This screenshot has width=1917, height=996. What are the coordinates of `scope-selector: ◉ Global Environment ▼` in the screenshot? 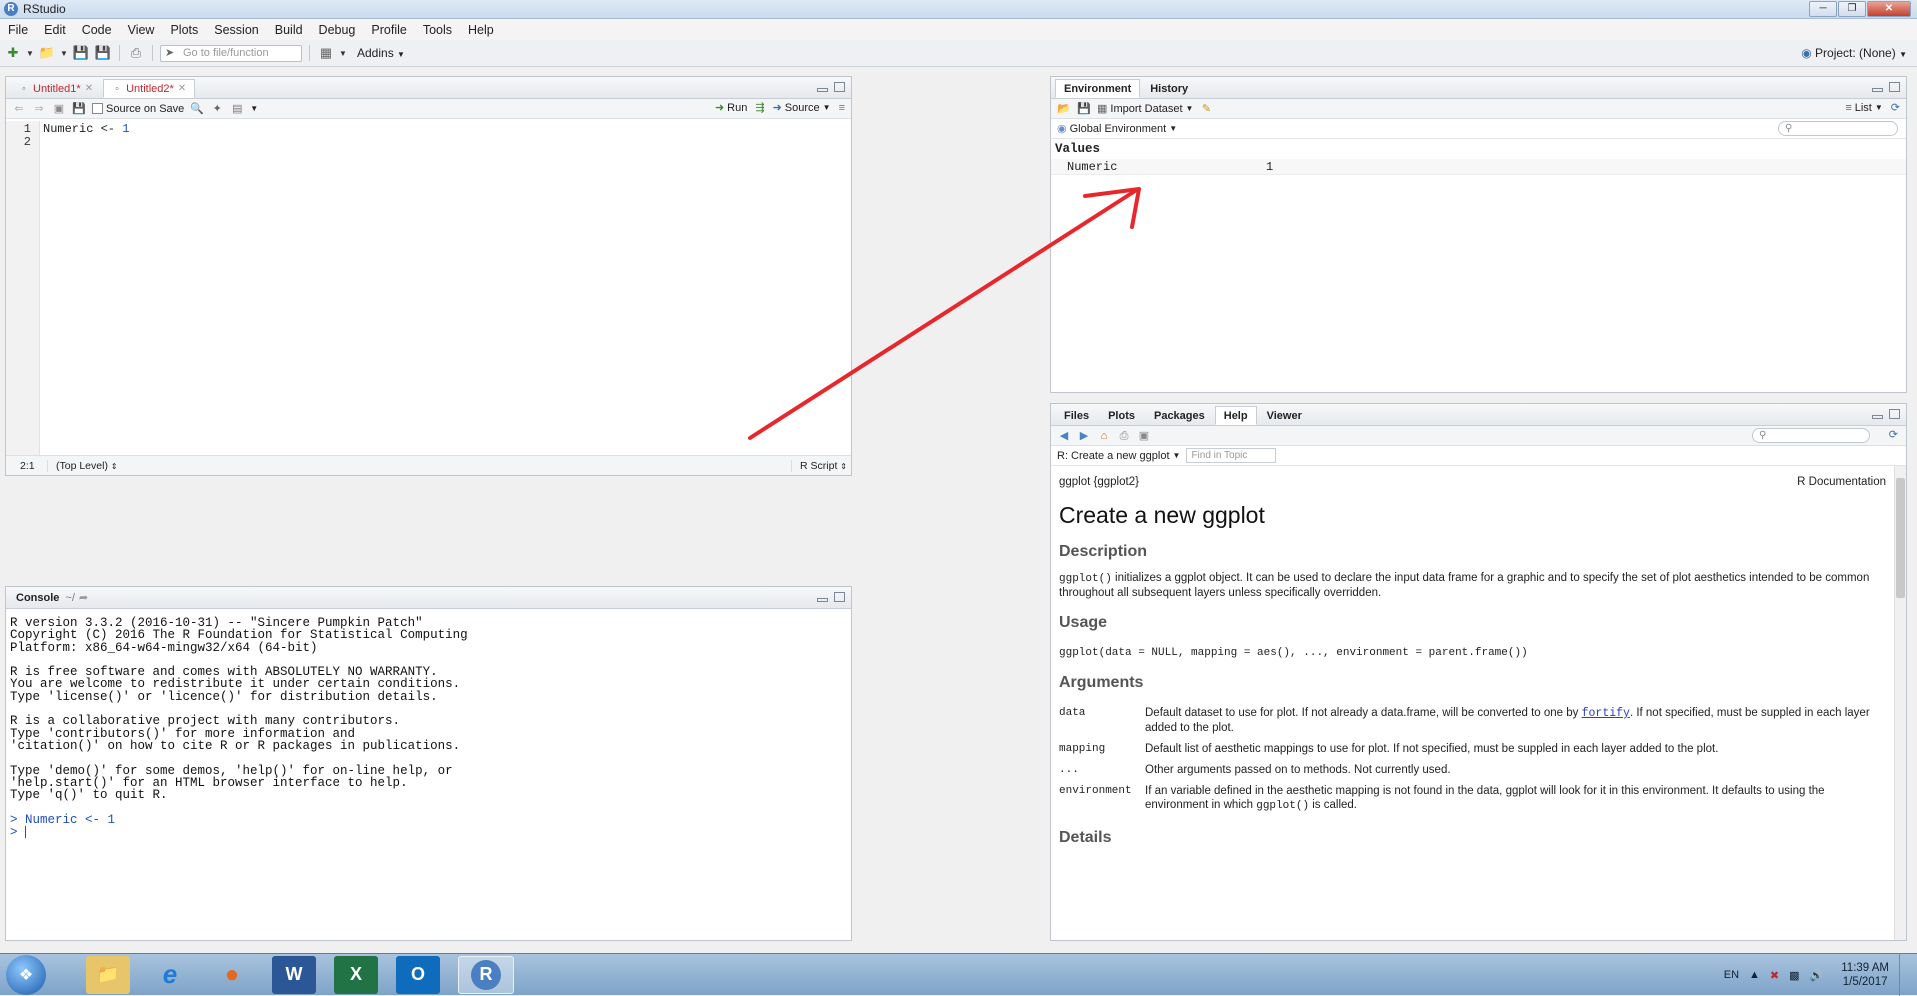 It's located at (1117, 129).